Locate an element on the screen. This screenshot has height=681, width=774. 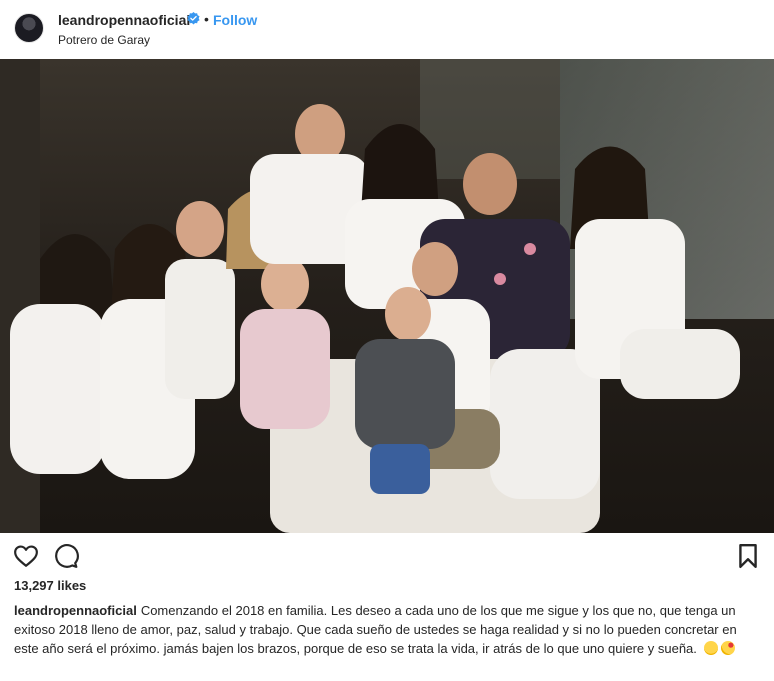
avatar is located at coordinates (29, 28).